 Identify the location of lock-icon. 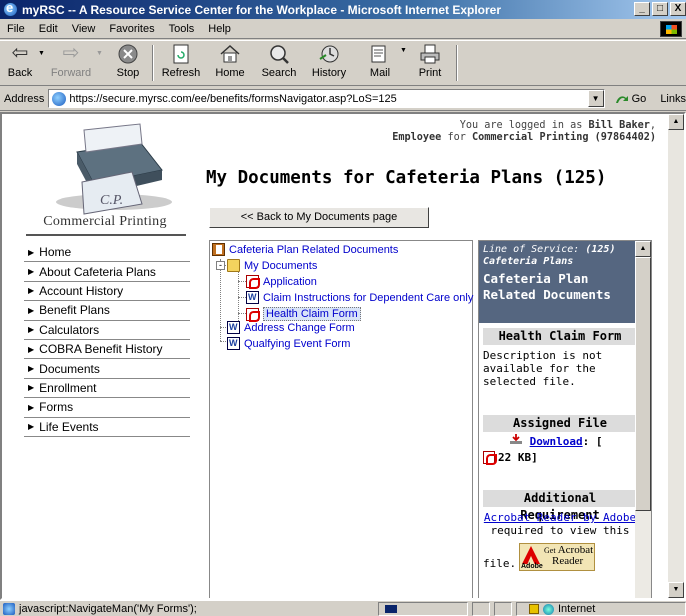
(534, 609).